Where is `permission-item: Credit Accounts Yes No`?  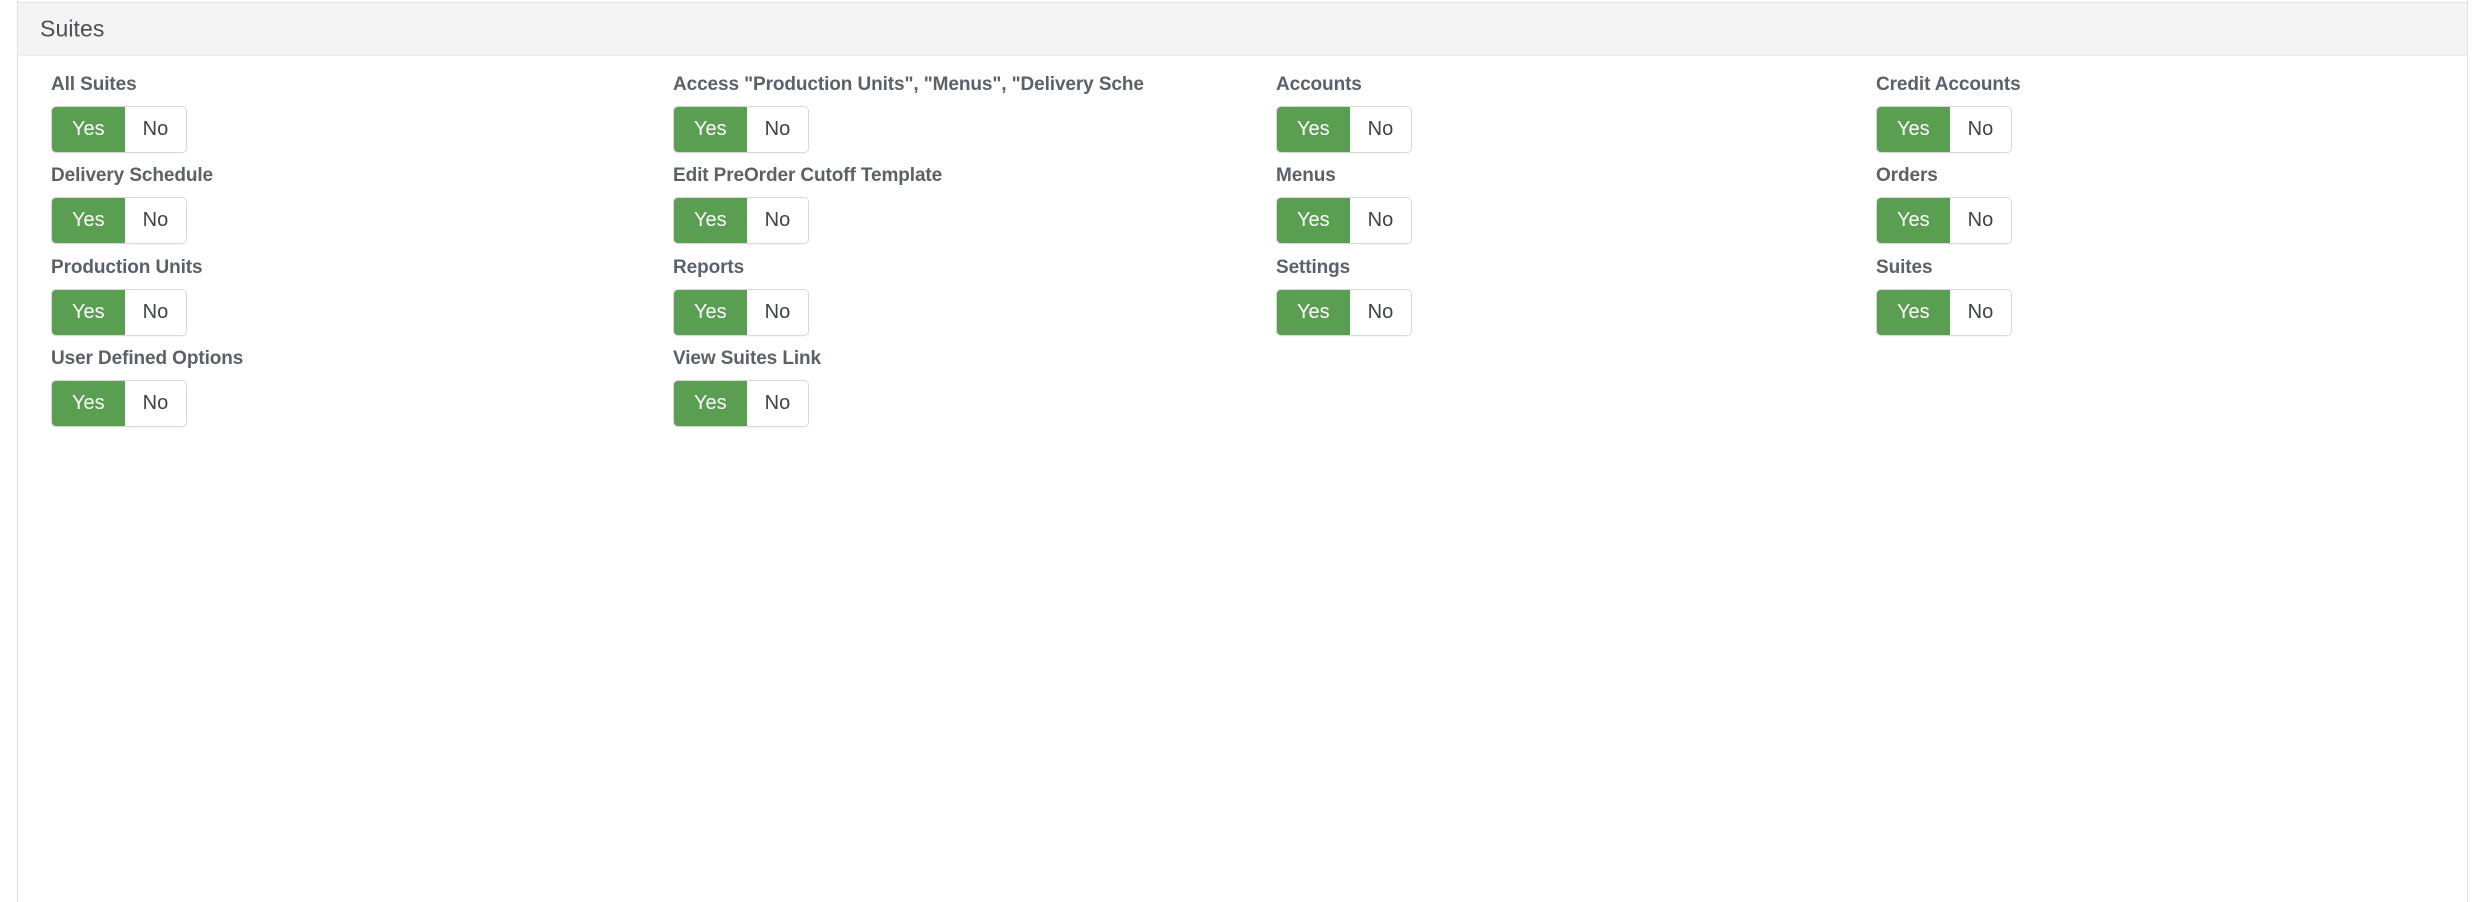 permission-item: Credit Accounts Yes No is located at coordinates (1948, 113).